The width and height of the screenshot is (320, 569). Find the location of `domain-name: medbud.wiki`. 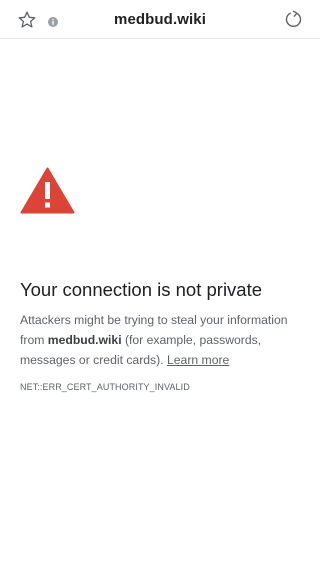

domain-name: medbud.wiki is located at coordinates (84, 340).